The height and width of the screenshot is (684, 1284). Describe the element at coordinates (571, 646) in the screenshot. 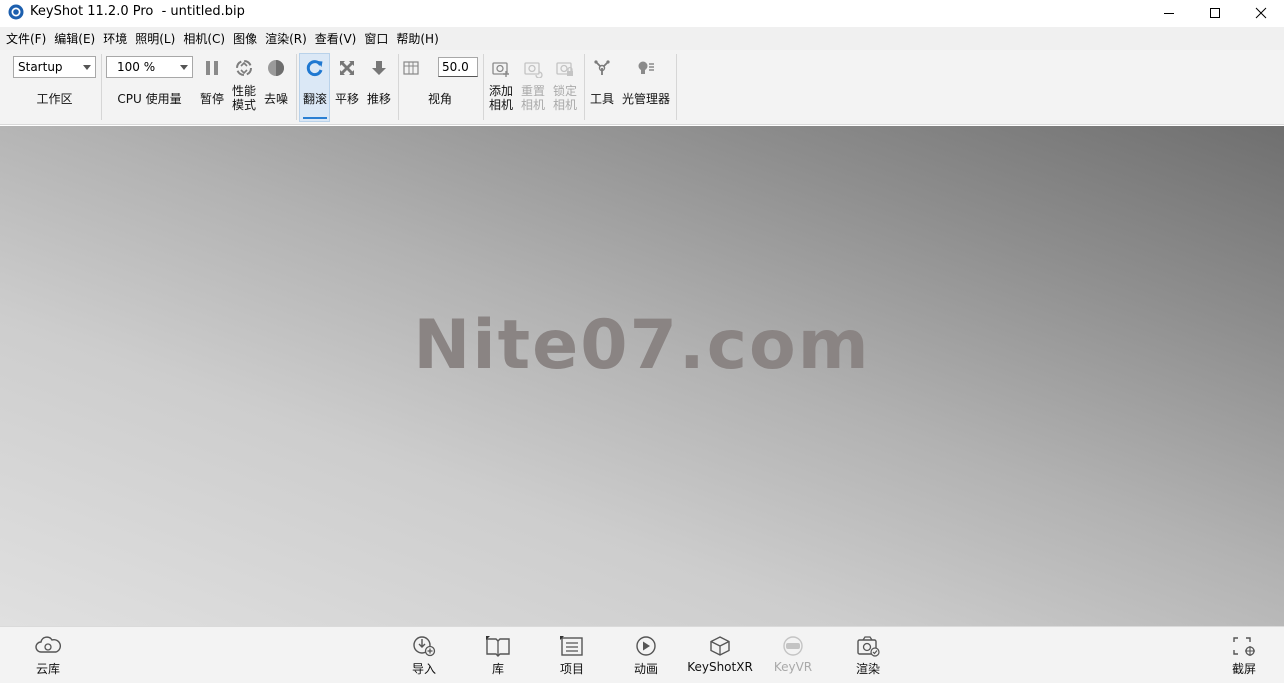

I see `project-list-icon` at that location.